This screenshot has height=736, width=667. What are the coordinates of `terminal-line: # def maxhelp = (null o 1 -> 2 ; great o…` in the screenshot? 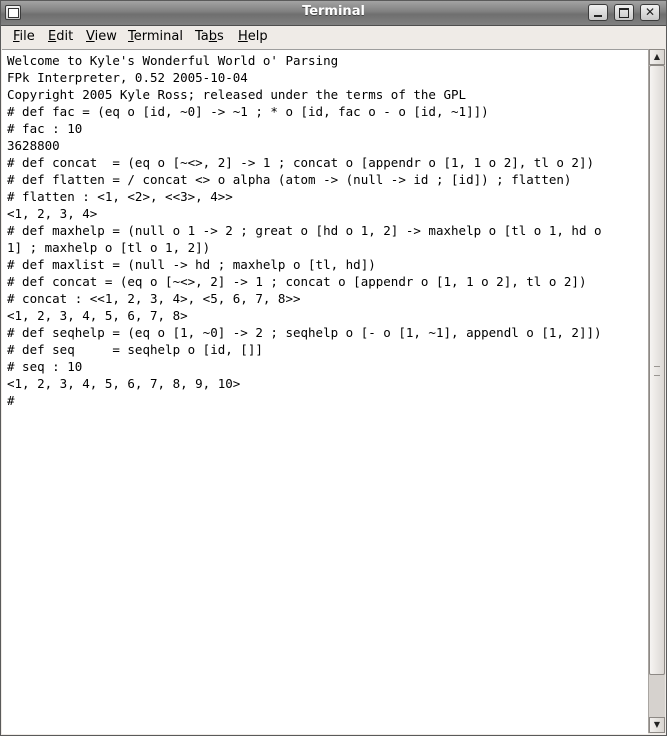 It's located at (304, 230).